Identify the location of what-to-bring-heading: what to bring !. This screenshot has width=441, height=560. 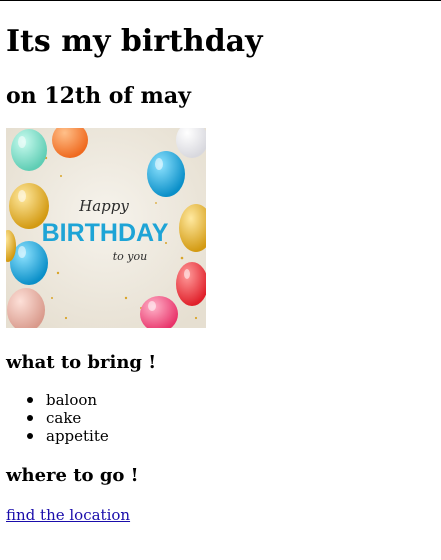
(81, 362).